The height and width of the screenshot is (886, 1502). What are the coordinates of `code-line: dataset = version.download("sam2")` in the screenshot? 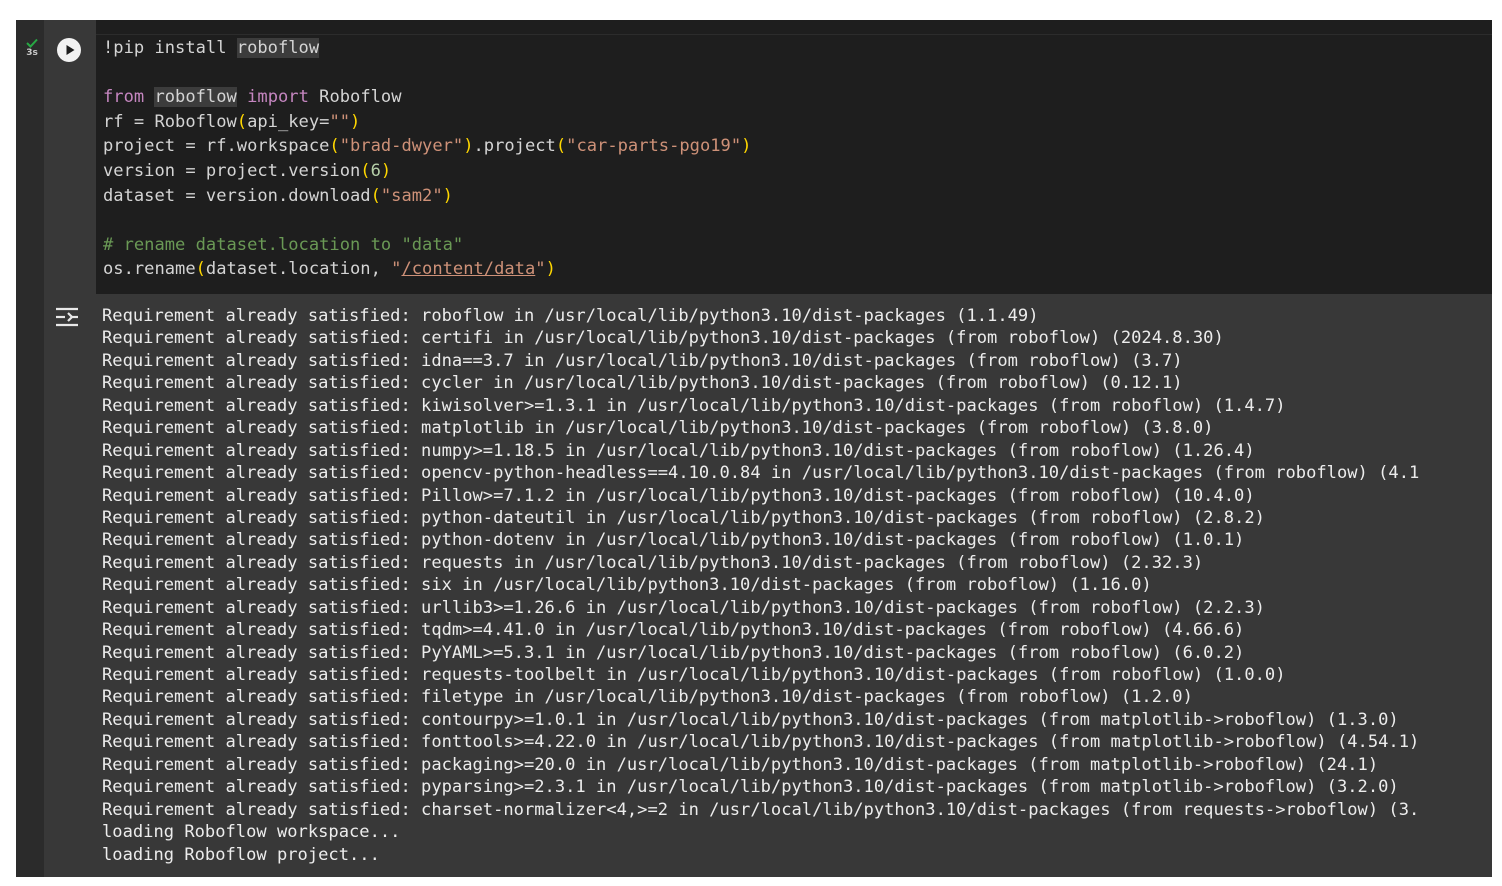 It's located at (278, 195).